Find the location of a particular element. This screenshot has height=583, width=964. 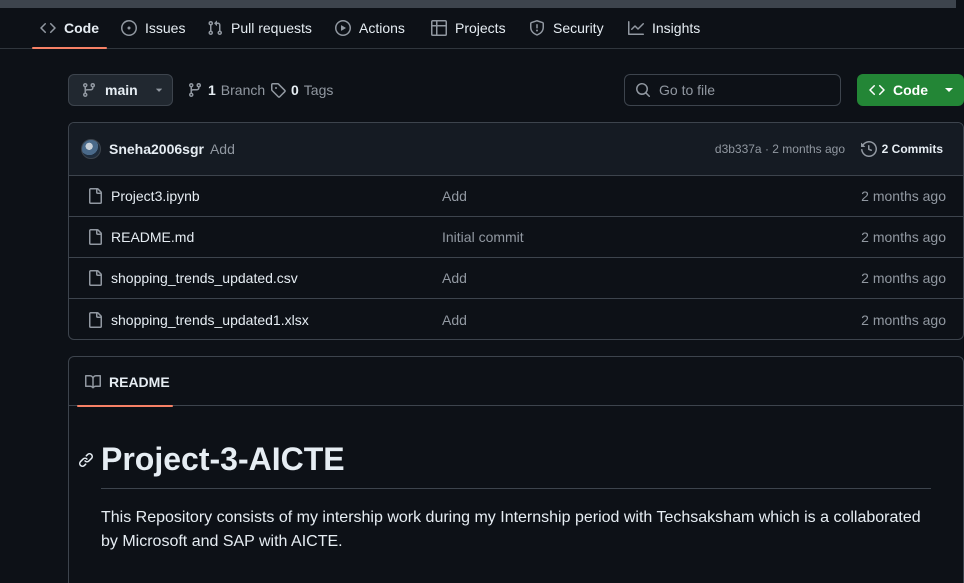

issue-icon is located at coordinates (129, 28).